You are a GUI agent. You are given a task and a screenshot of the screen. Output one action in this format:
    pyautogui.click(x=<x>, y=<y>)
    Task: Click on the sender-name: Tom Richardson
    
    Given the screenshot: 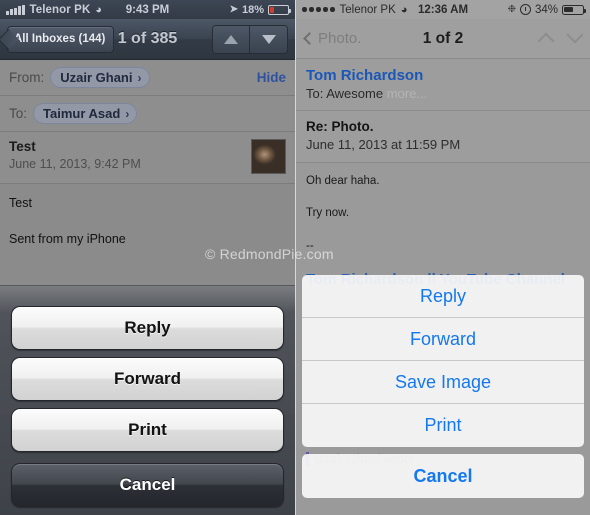 What is the action you would take?
    pyautogui.click(x=443, y=75)
    